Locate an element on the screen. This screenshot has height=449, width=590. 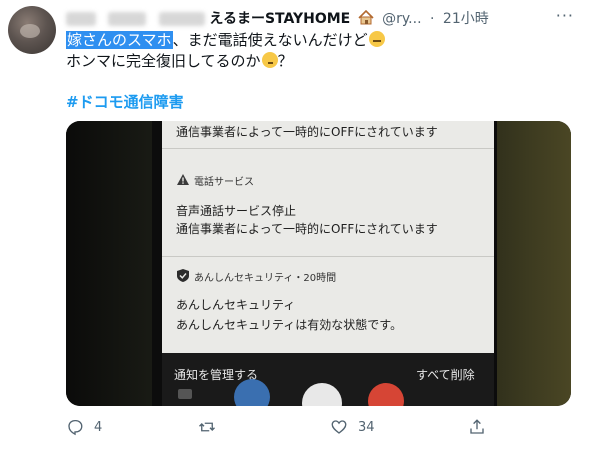
share-icon is located at coordinates (477, 426).